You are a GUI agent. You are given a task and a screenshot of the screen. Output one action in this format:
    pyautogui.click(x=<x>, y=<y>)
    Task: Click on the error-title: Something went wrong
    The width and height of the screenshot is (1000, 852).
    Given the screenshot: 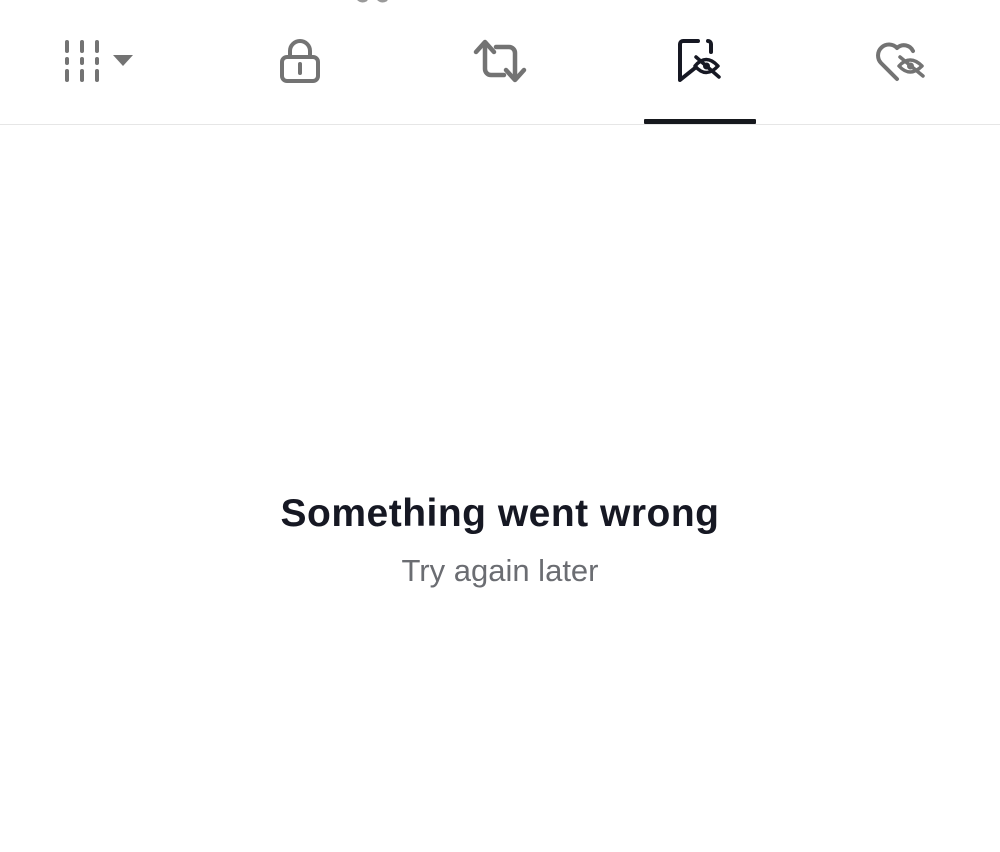 What is the action you would take?
    pyautogui.click(x=500, y=513)
    